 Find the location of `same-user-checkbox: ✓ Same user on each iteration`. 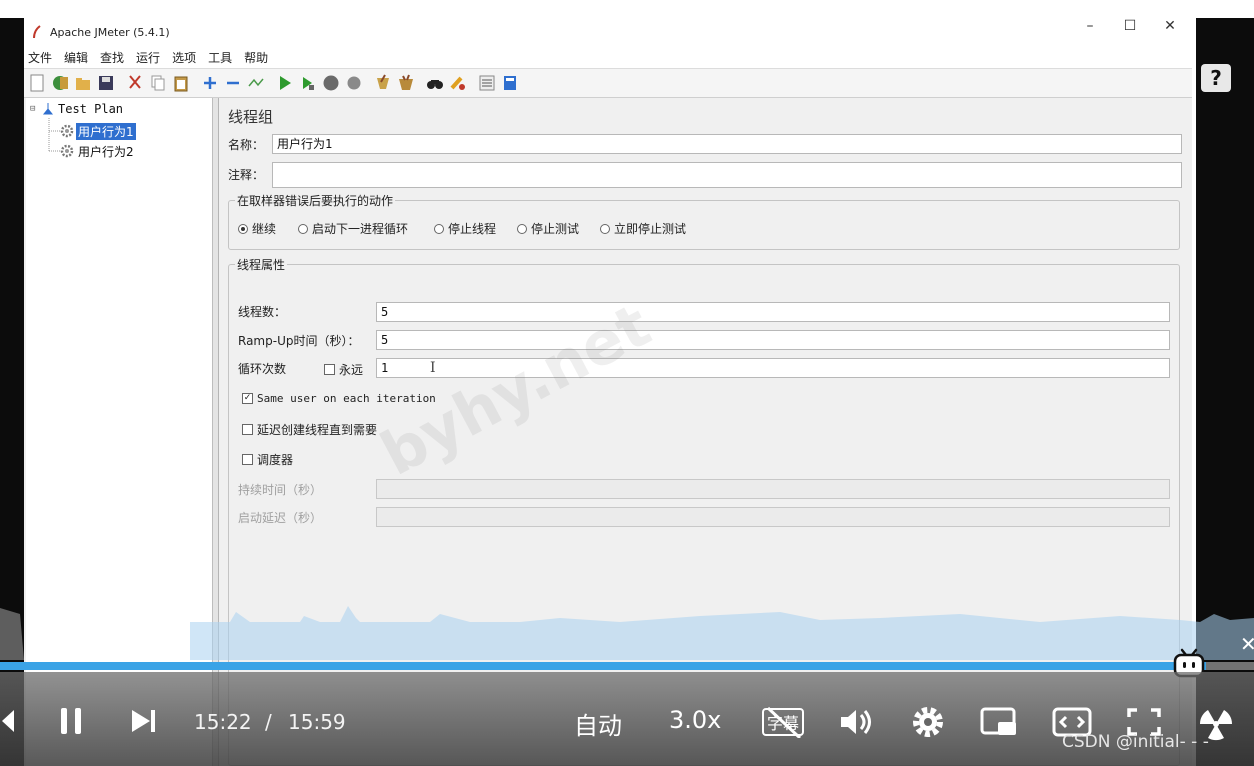

same-user-checkbox: ✓ Same user on each iteration is located at coordinates (339, 398).